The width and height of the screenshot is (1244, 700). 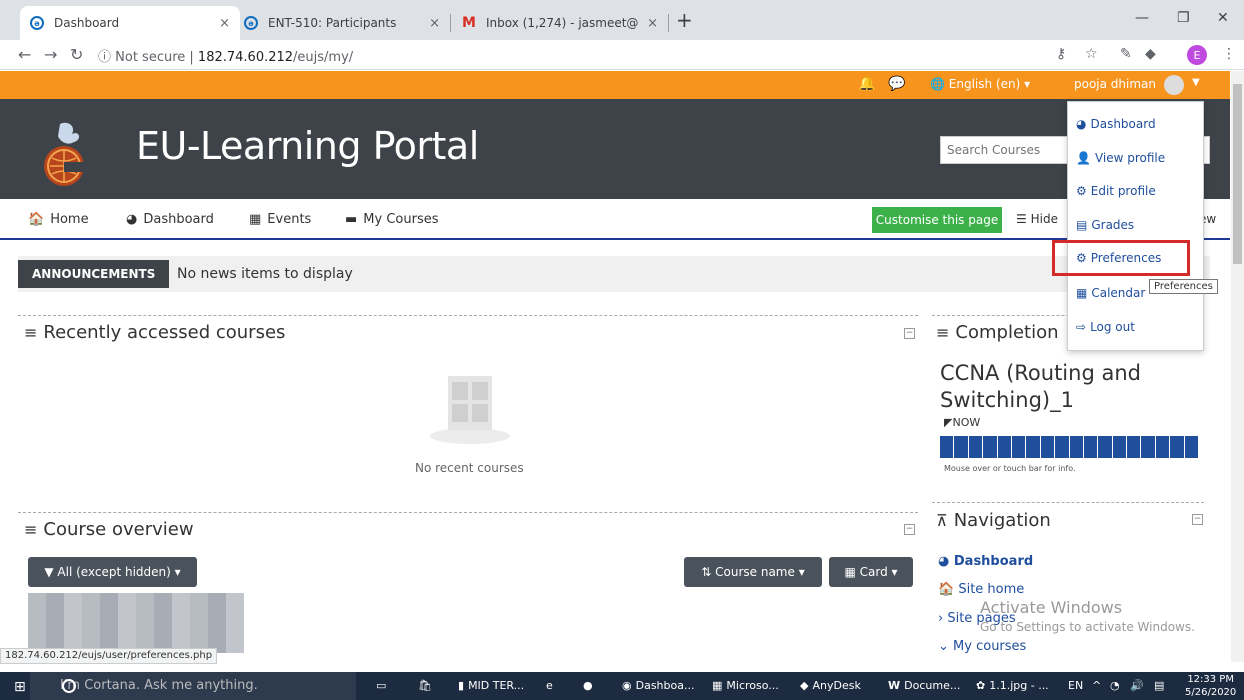 I want to click on tab-participants: ə ENT-510: Participants ×, so click(x=342, y=23).